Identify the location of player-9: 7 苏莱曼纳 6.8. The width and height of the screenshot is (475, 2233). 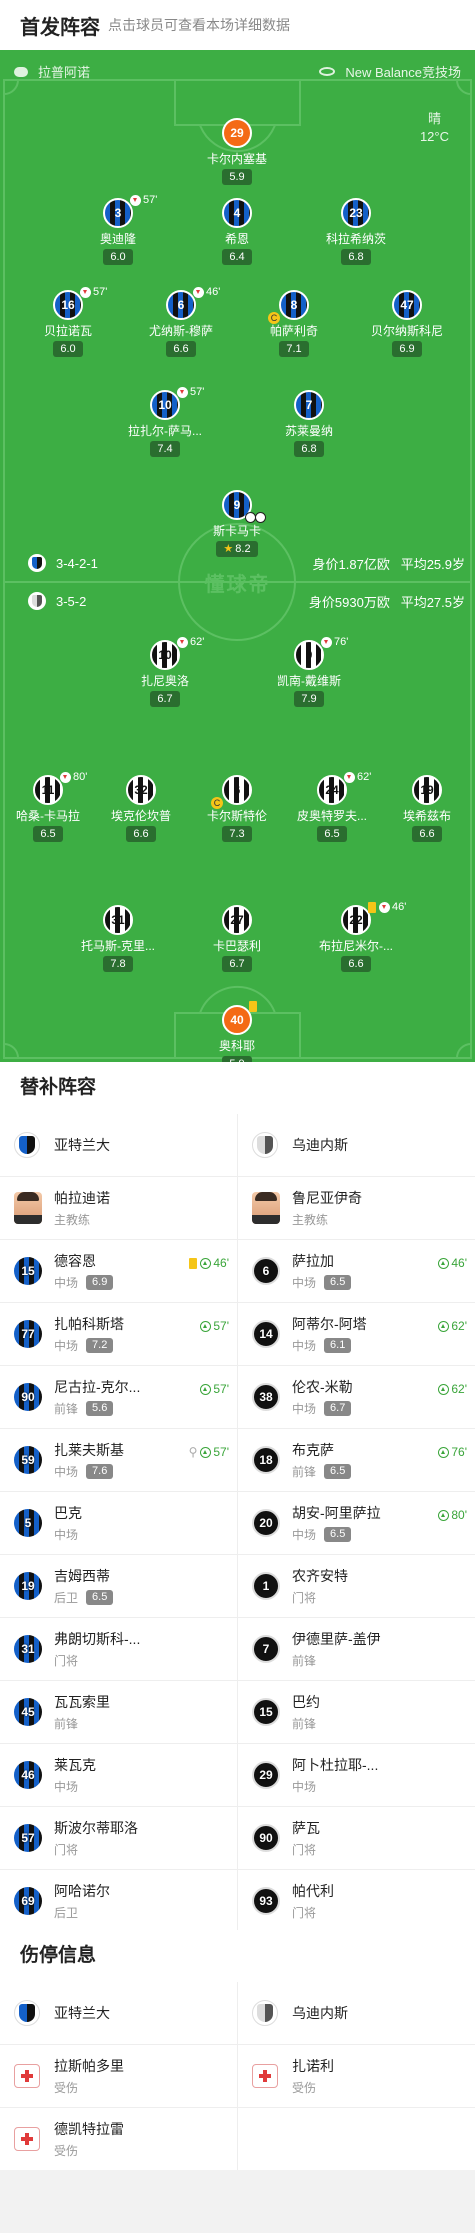
(309, 423).